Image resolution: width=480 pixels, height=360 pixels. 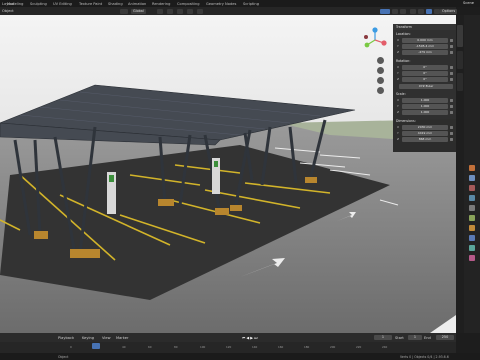 I want to click on perspective-toggle-icon, so click(x=380, y=90).